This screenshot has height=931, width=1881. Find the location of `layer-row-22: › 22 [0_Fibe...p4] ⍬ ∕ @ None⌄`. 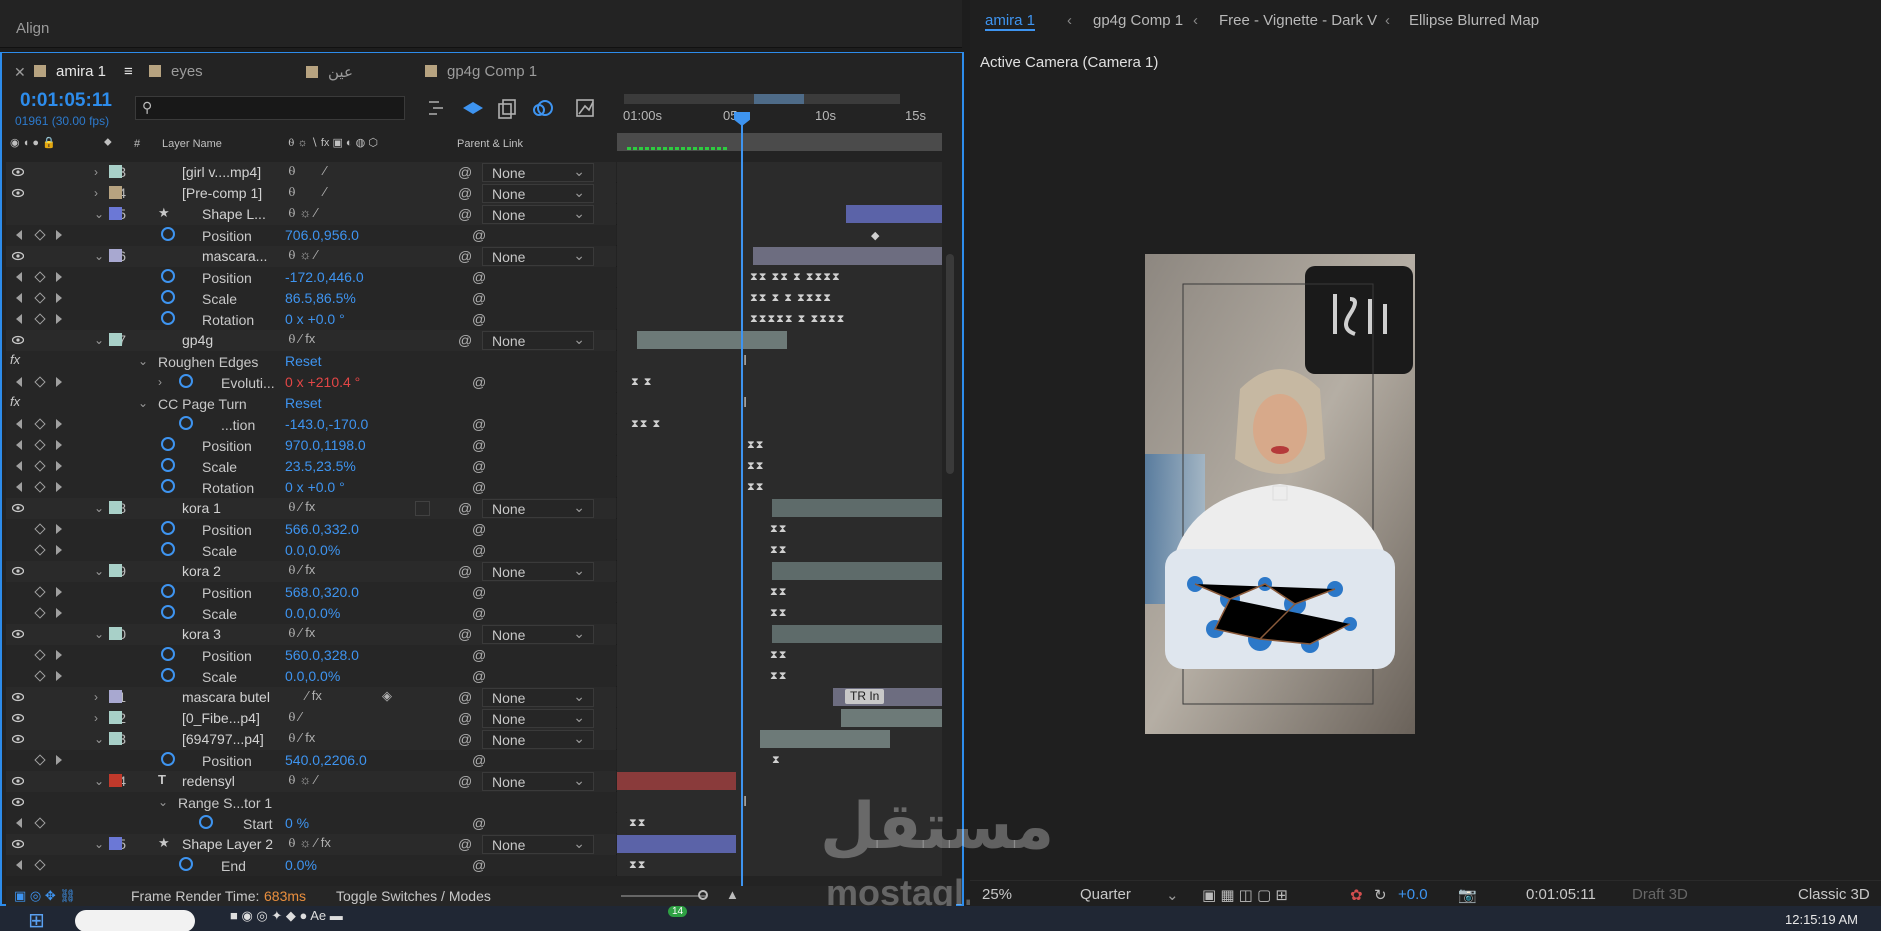

layer-row-22: › 22 [0_Fibe...p4] ⍬ ∕ @ None⌄ is located at coordinates (474, 718).